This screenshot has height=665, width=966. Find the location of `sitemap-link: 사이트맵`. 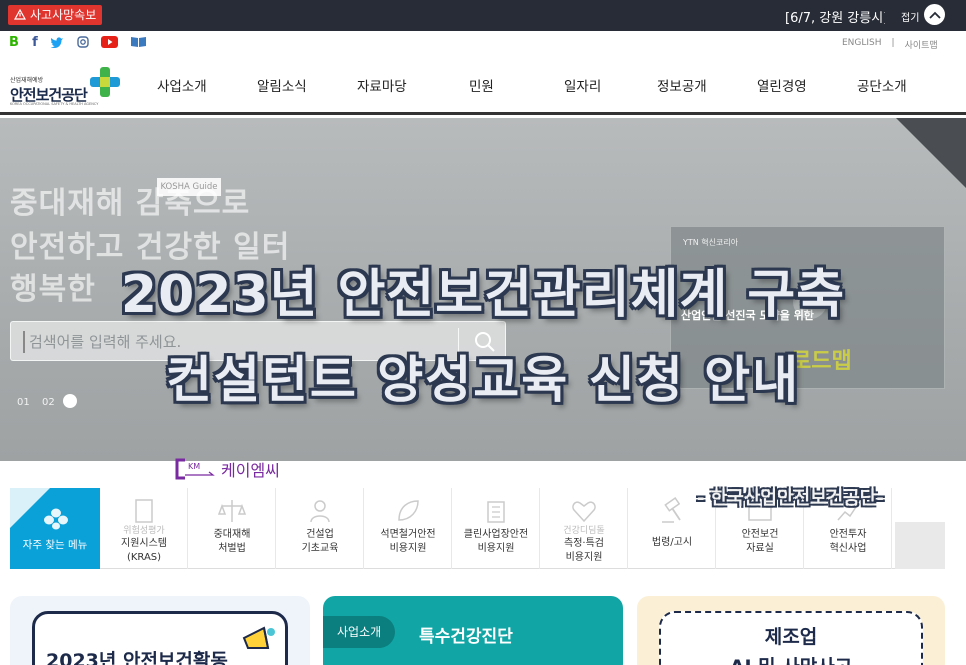

sitemap-link: 사이트맵 is located at coordinates (921, 44).